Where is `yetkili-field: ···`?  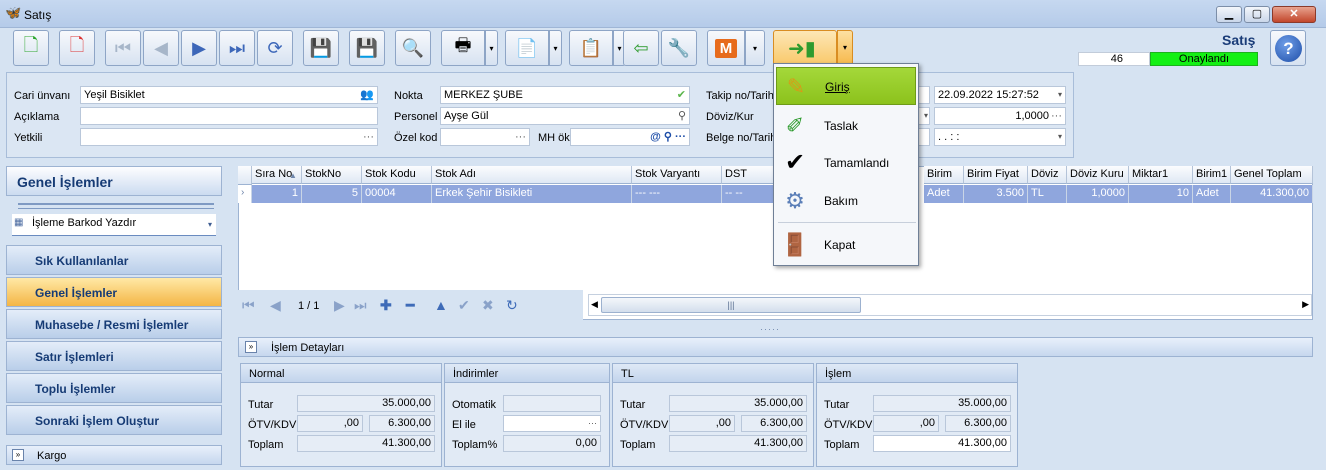 yetkili-field: ··· is located at coordinates (229, 137).